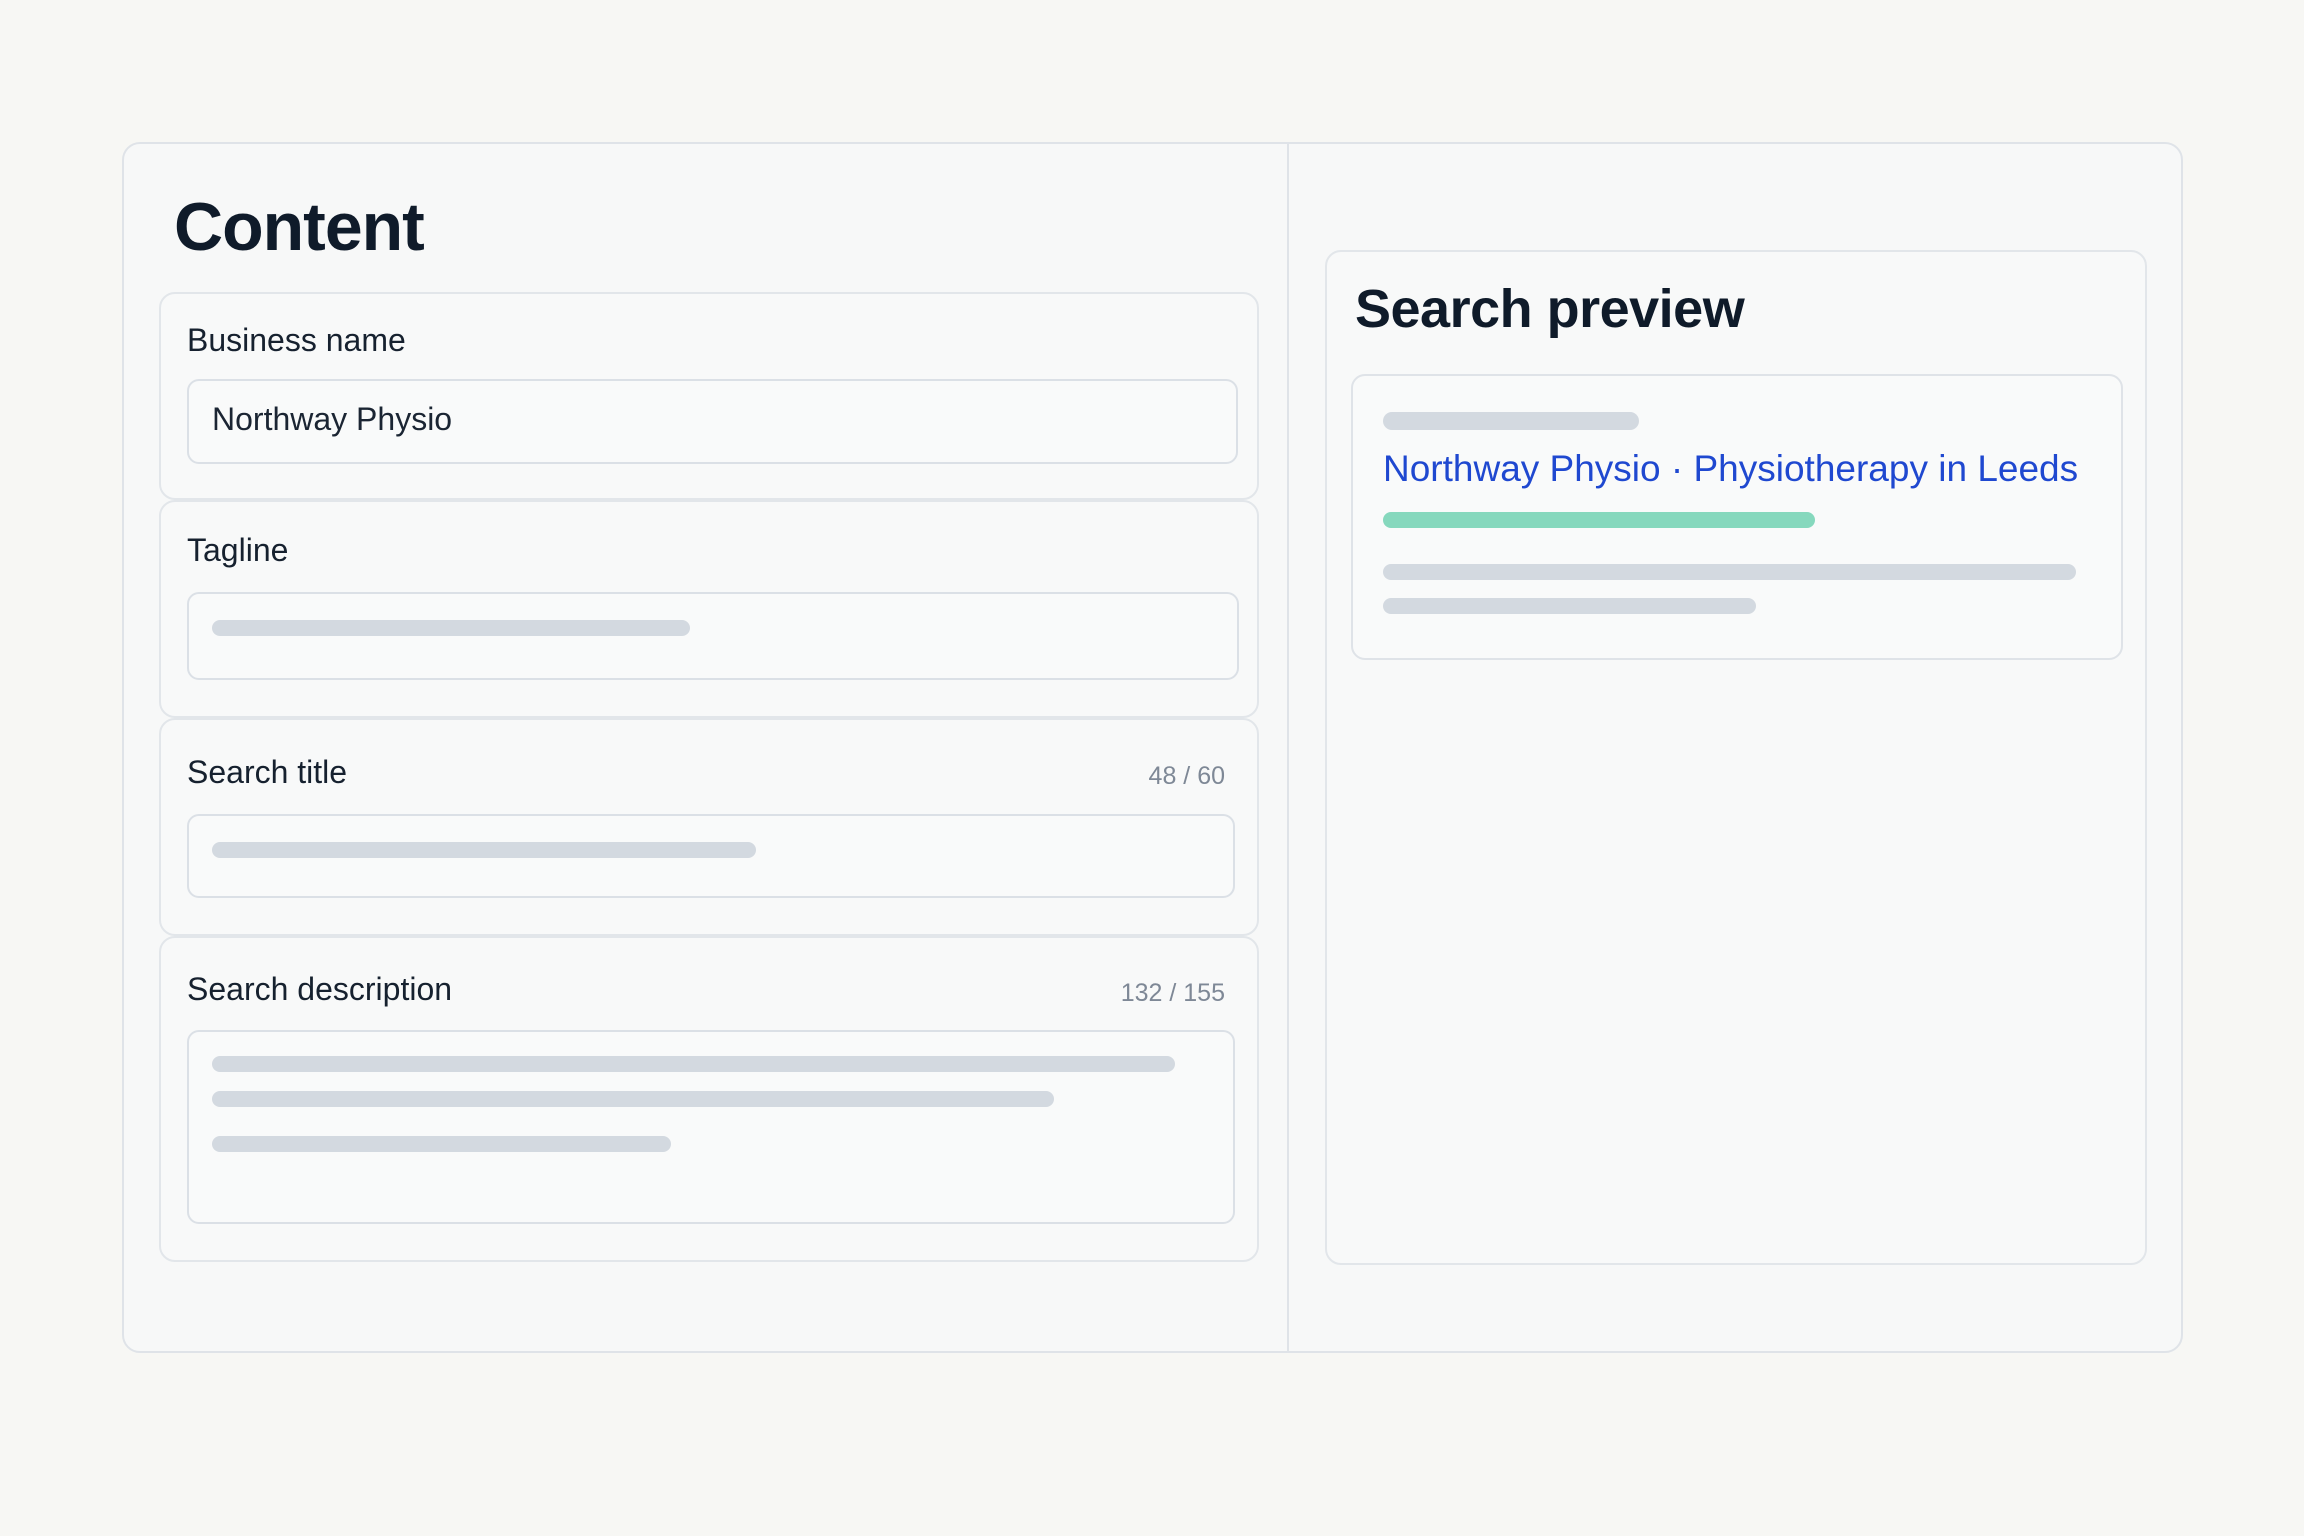  I want to click on search-preview-heading: Search preview, so click(1550, 309).